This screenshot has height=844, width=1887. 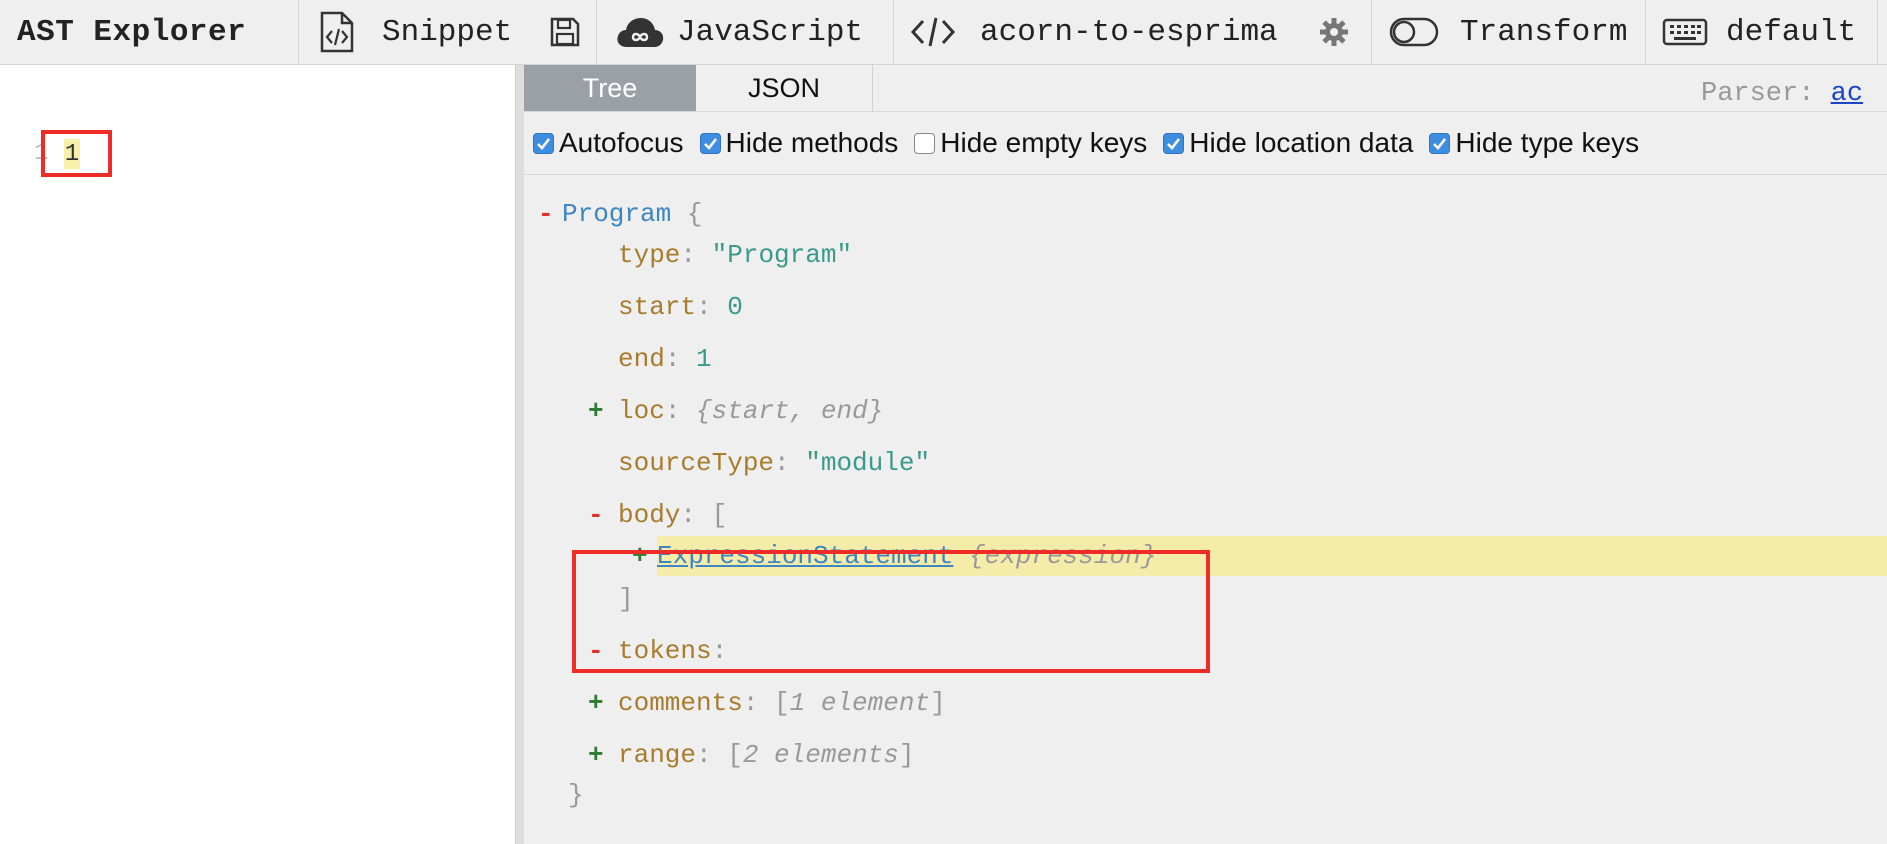 I want to click on tree-property-source-type: sourceType: "module", so click(x=774, y=463).